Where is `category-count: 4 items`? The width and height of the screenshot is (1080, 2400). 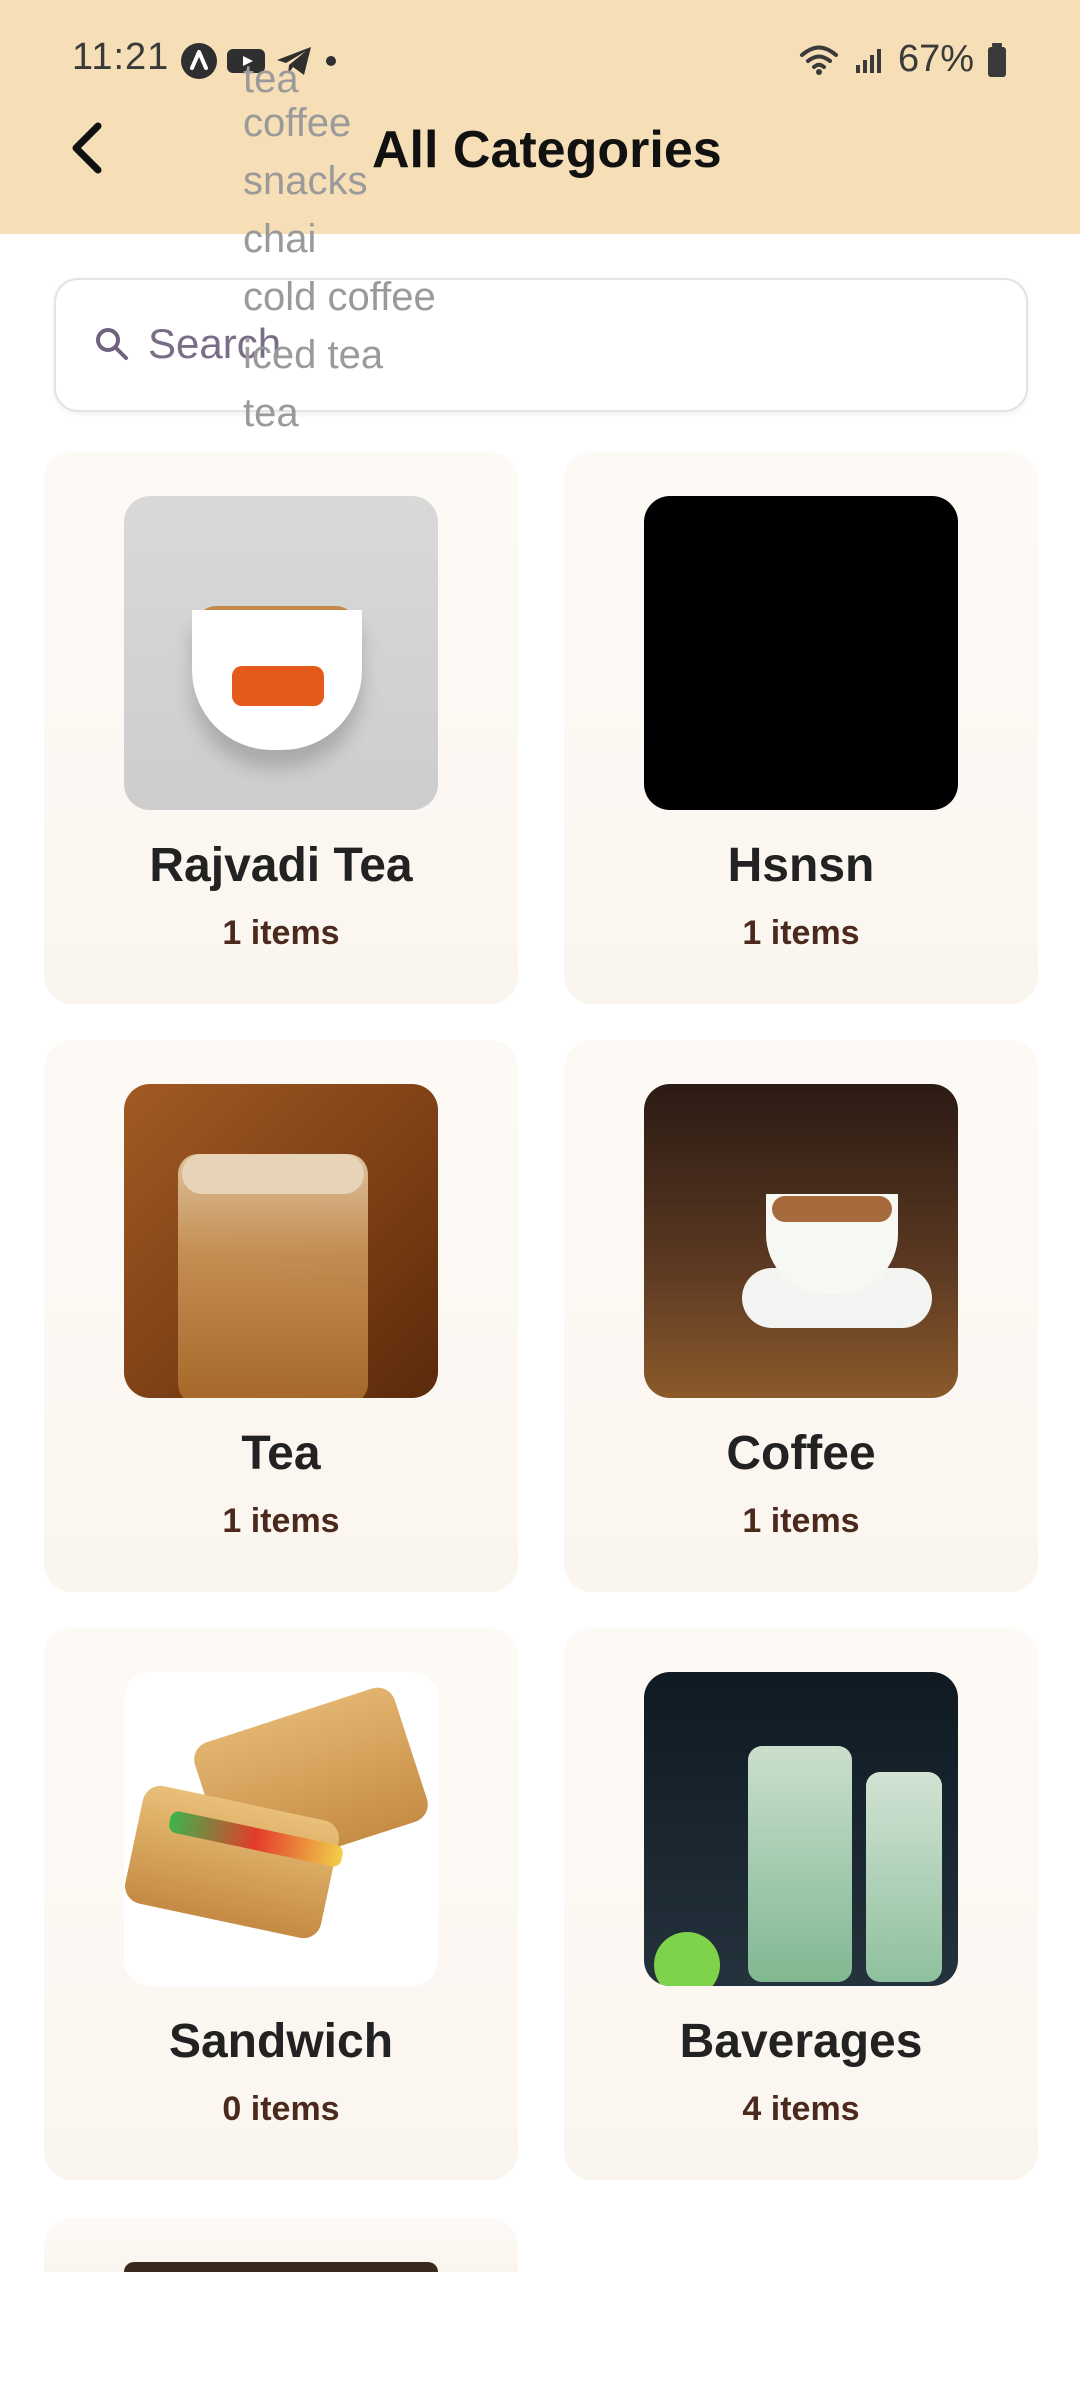 category-count: 4 items is located at coordinates (801, 2109).